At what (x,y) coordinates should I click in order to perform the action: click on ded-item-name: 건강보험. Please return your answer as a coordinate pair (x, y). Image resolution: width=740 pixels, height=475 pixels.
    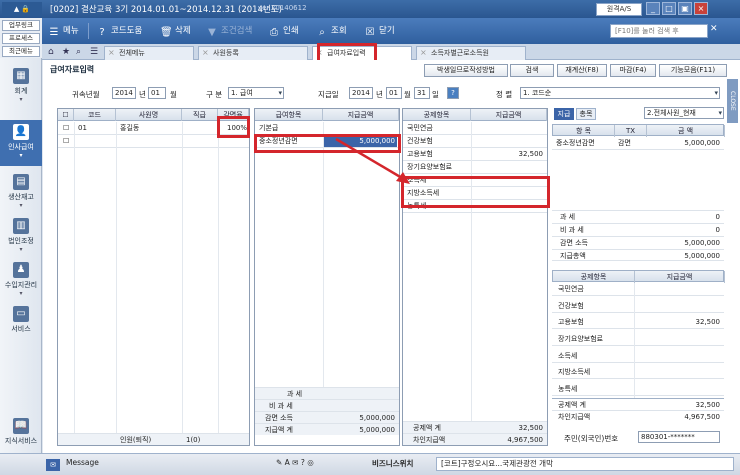
    Looking at the image, I should click on (571, 306).